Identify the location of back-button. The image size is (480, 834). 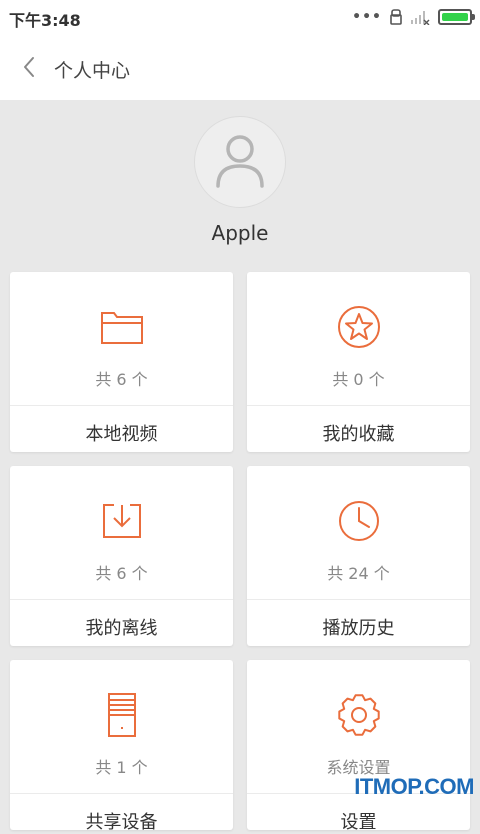
(30, 67).